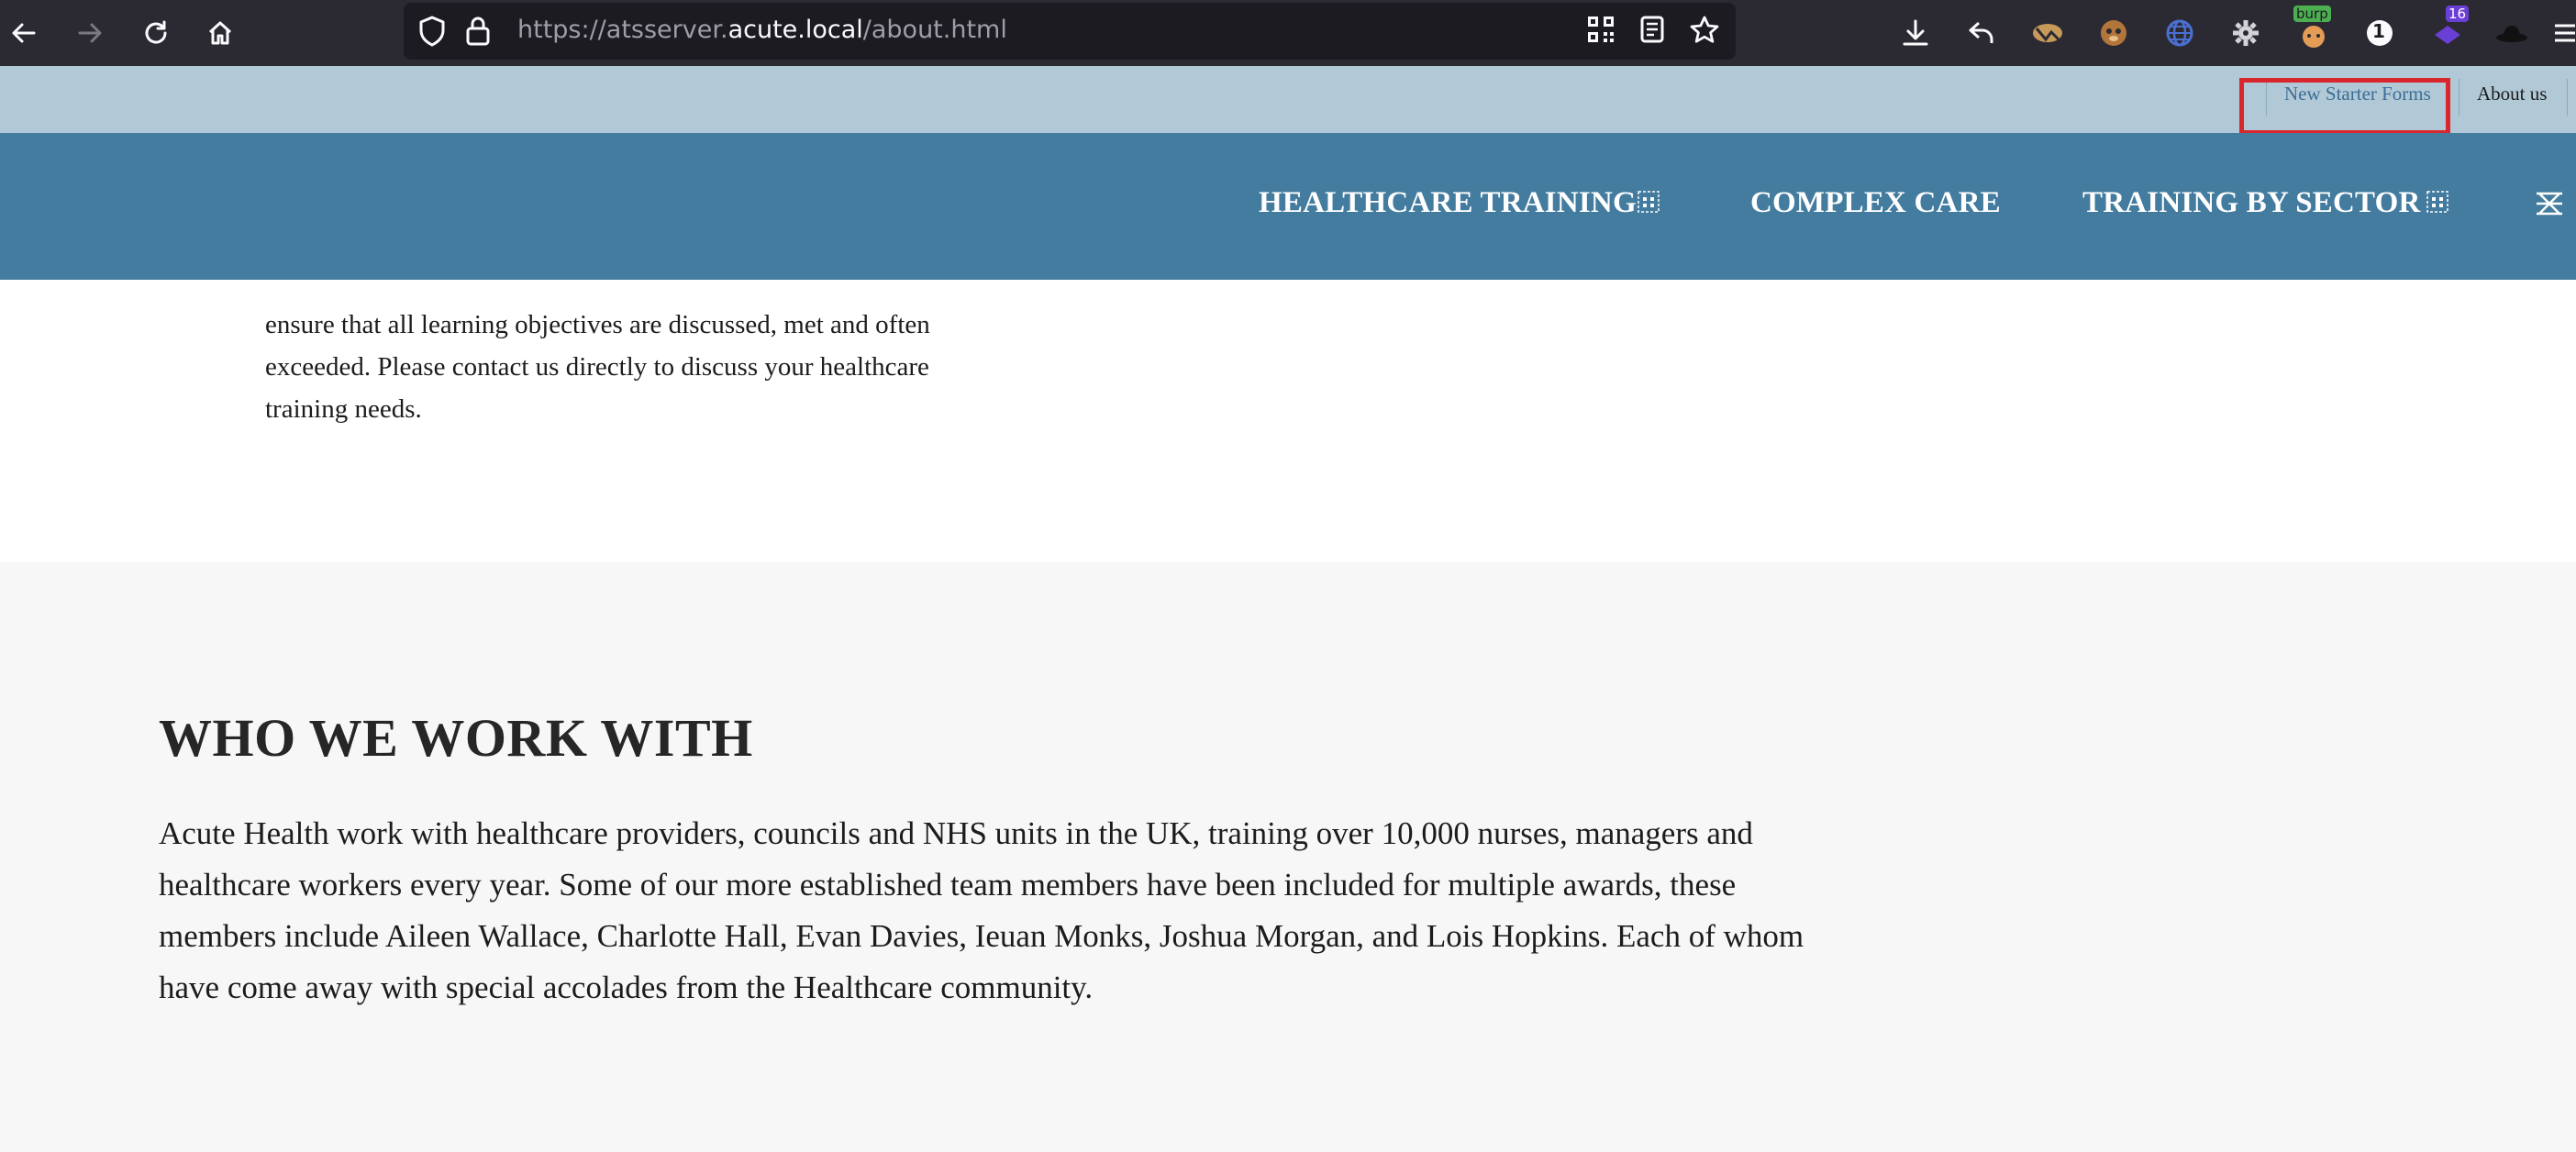 The width and height of the screenshot is (2576, 1152). Describe the element at coordinates (1600, 32) in the screenshot. I see `qr-code-icon` at that location.